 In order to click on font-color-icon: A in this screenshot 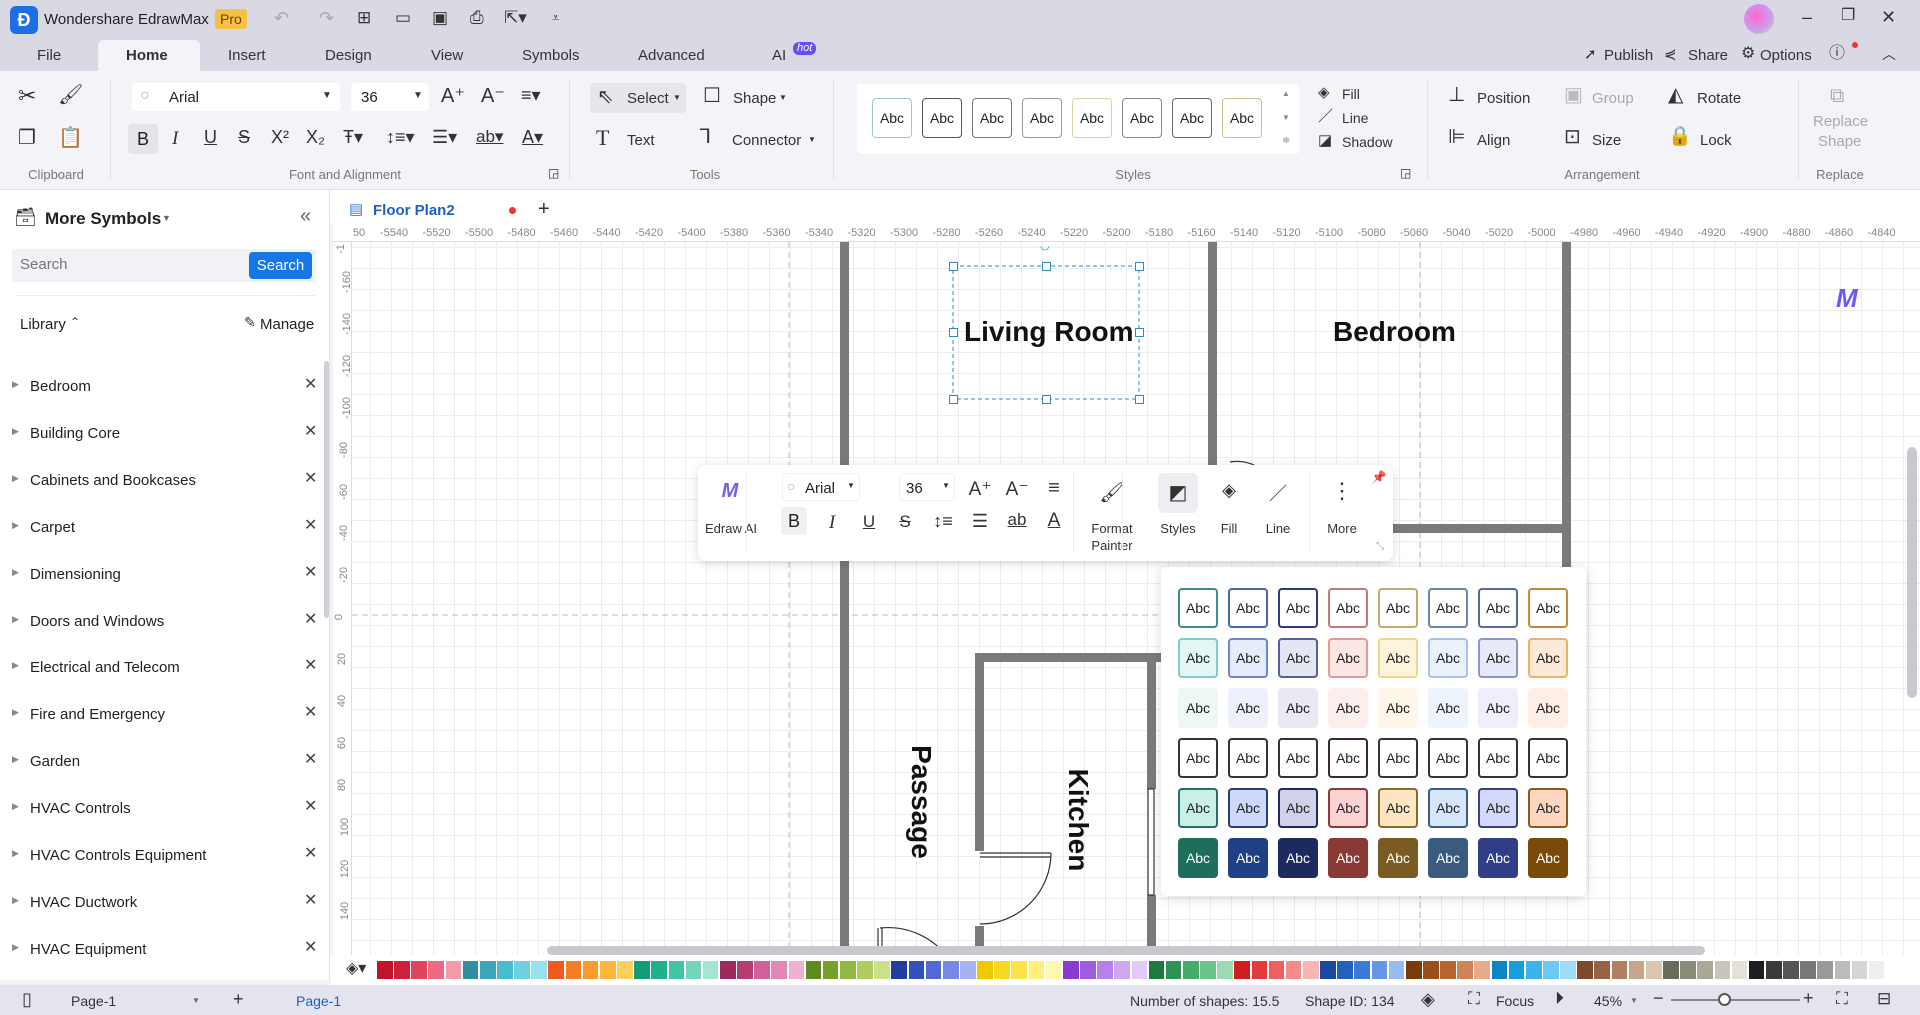, I will do `click(1054, 521)`.